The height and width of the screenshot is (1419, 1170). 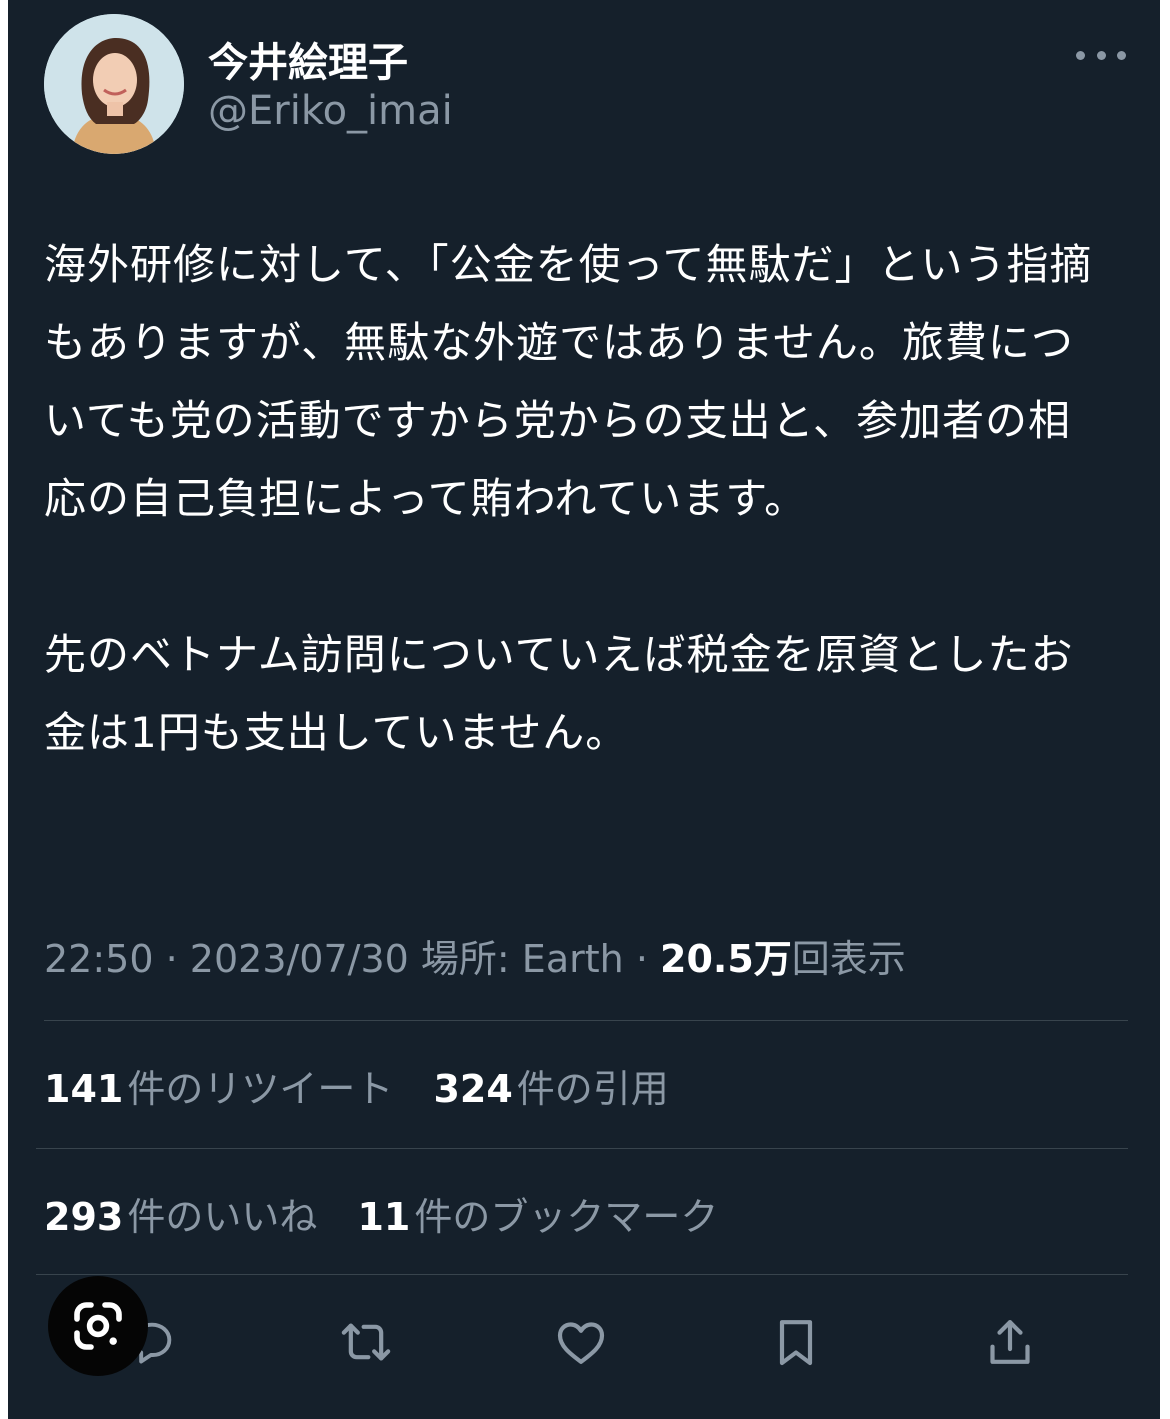 I want to click on avatar, so click(x=114, y=84).